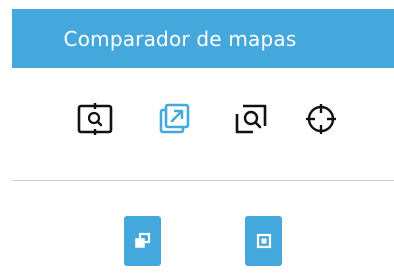  I want to click on crosshair-button, so click(321, 120).